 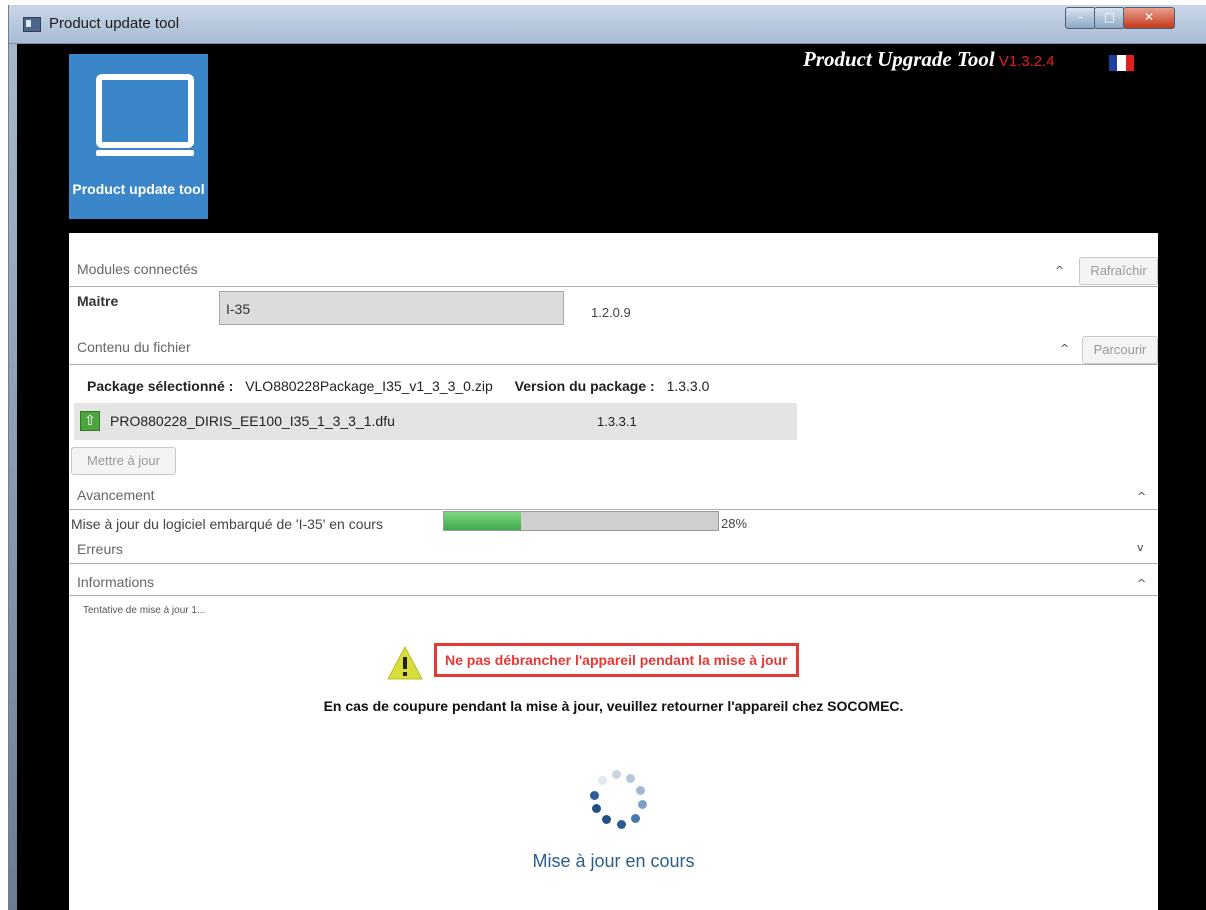 What do you see at coordinates (1120, 350) in the screenshot?
I see `browse-button: Parcourir` at bounding box center [1120, 350].